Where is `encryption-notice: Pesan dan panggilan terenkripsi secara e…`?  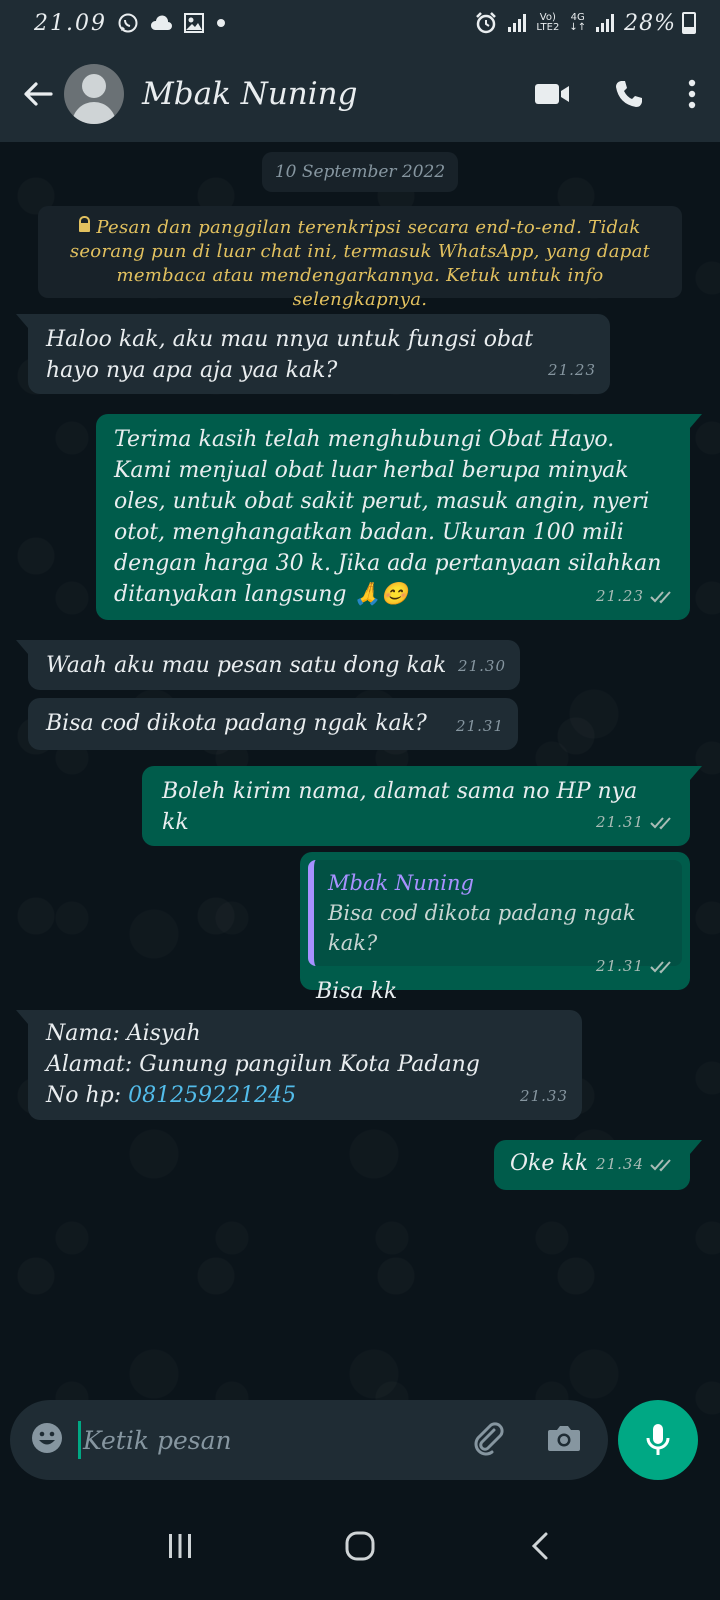 encryption-notice: Pesan dan panggilan terenkripsi secara e… is located at coordinates (360, 258).